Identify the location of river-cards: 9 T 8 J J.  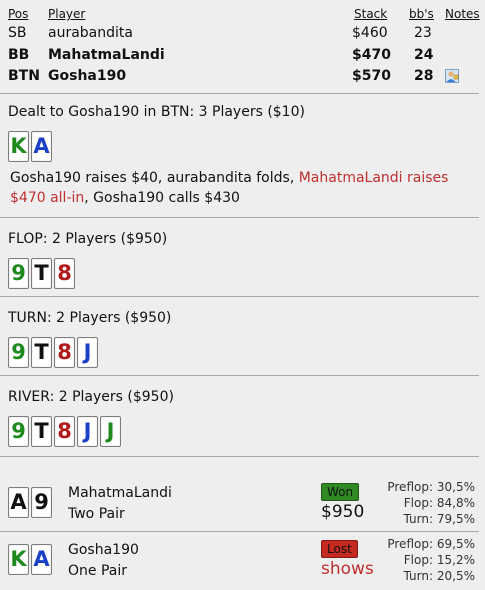
(64, 431).